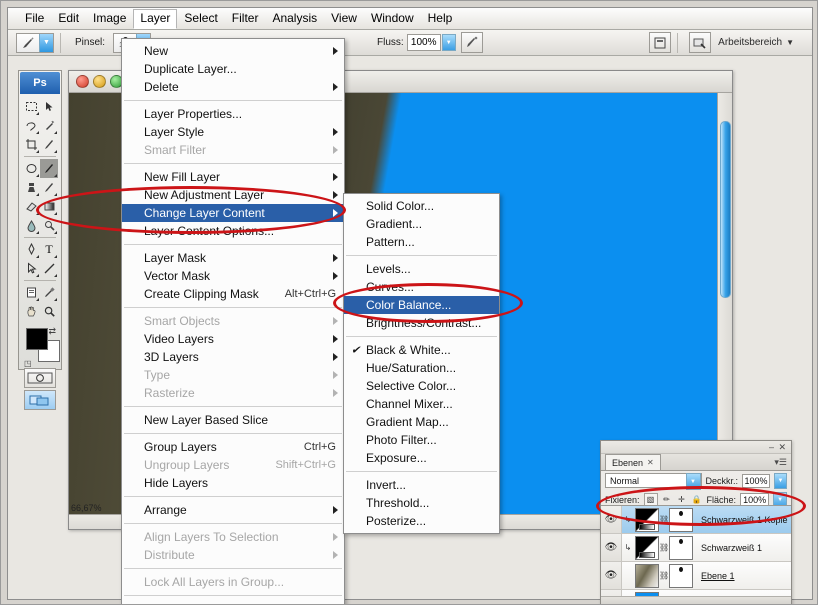  Describe the element at coordinates (780, 480) in the screenshot. I see `opacity-chevron-down-icon: ▼` at that location.